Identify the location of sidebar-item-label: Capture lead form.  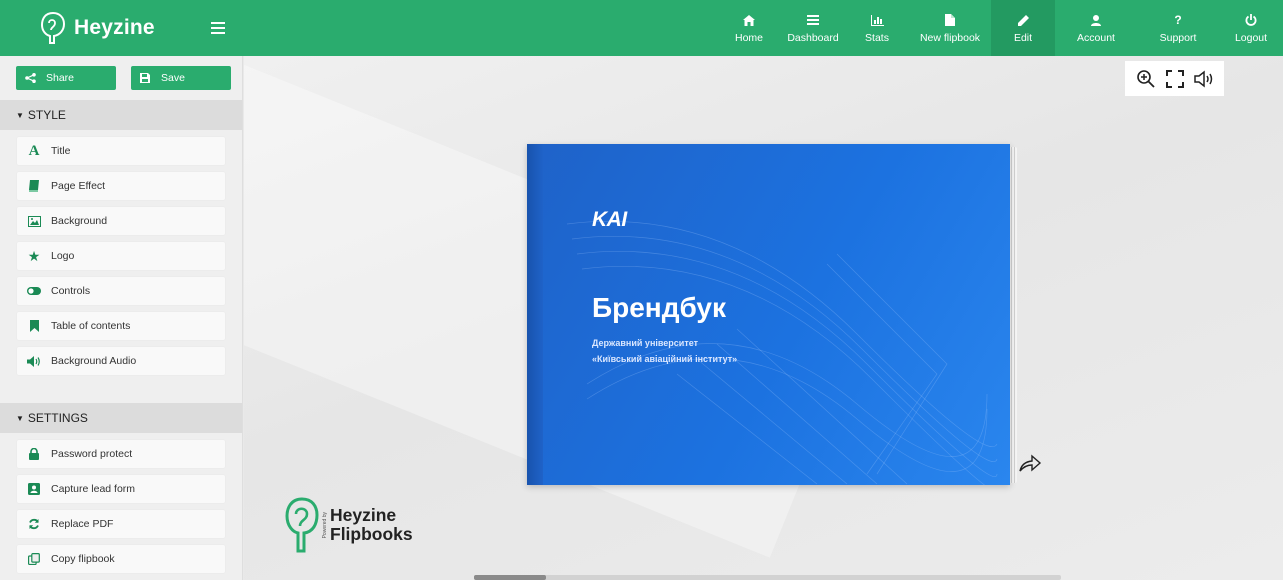
(93, 489).